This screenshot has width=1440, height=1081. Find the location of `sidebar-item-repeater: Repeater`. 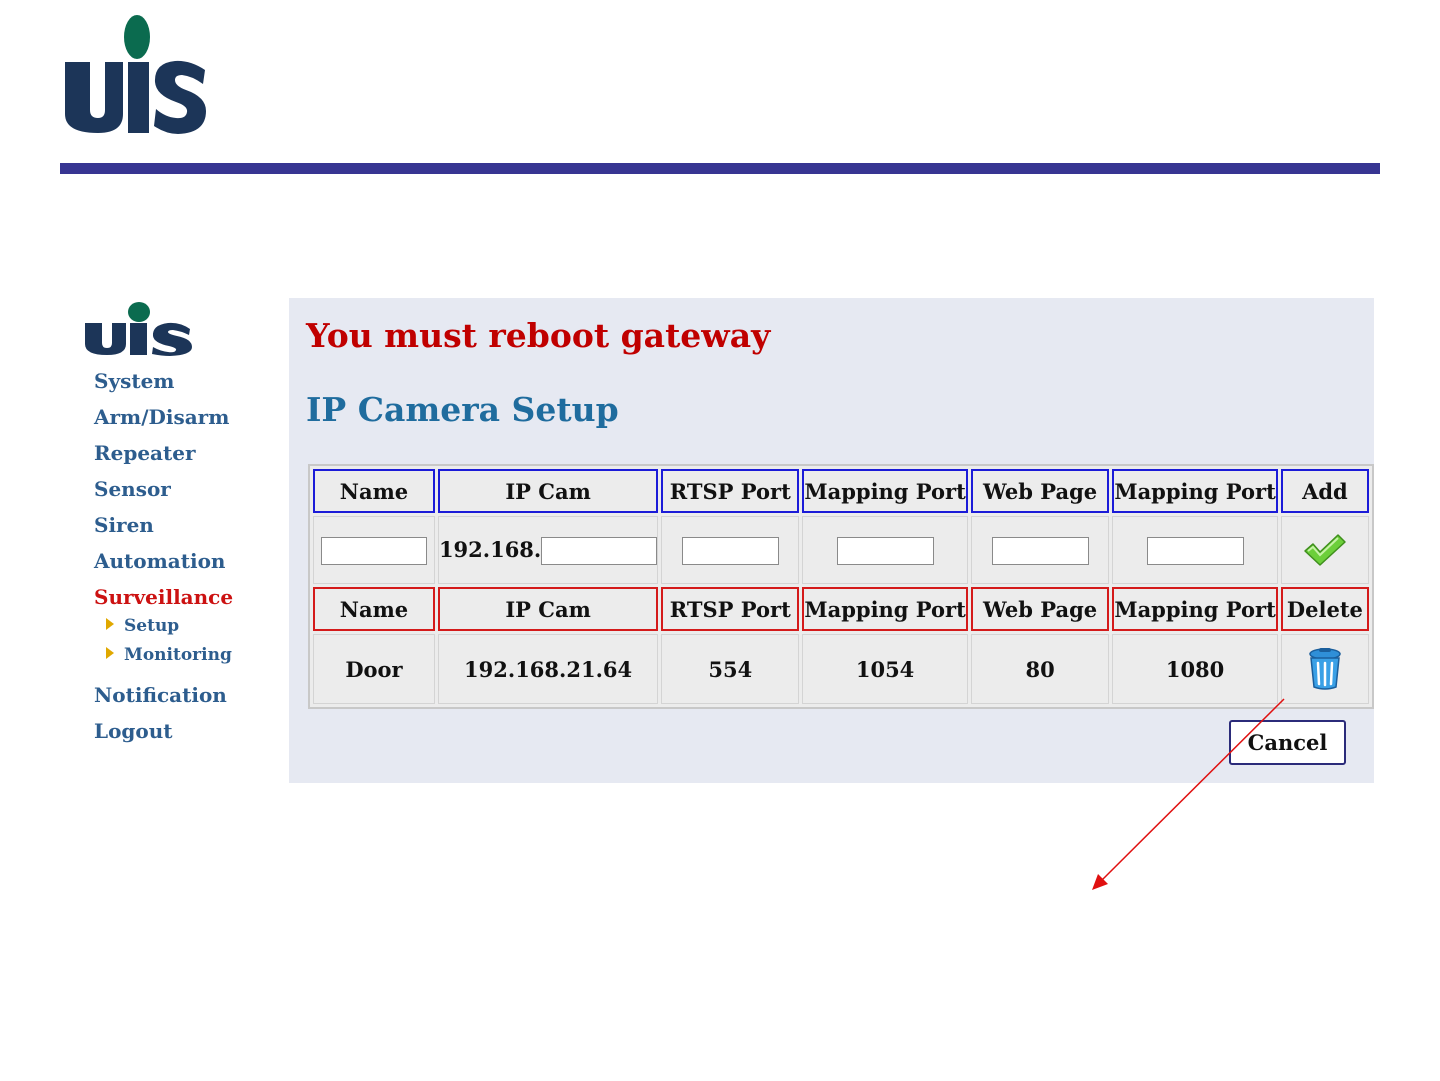

sidebar-item-repeater: Repeater is located at coordinates (163, 458).